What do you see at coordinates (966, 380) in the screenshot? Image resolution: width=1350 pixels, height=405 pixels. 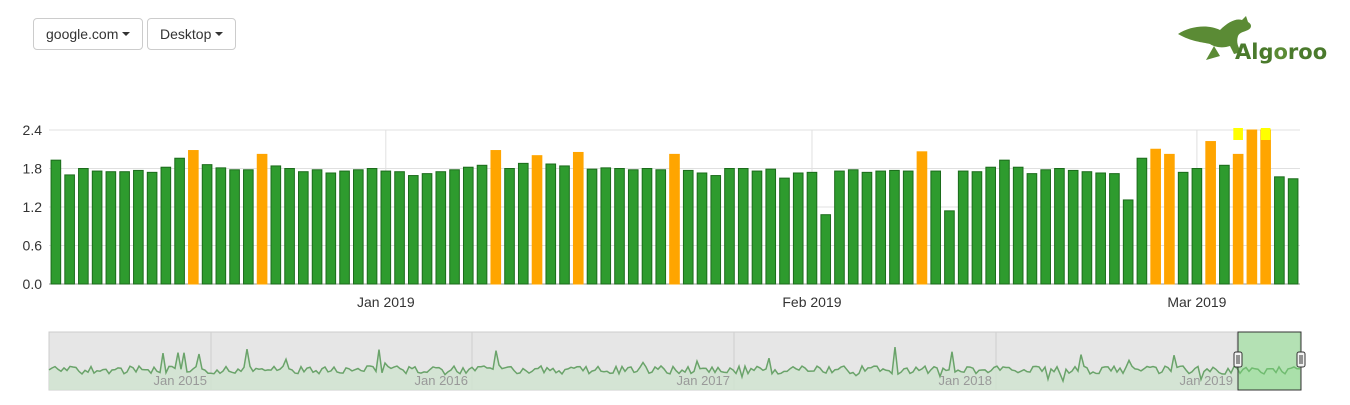 I see `navigator-label: Jan 2018` at bounding box center [966, 380].